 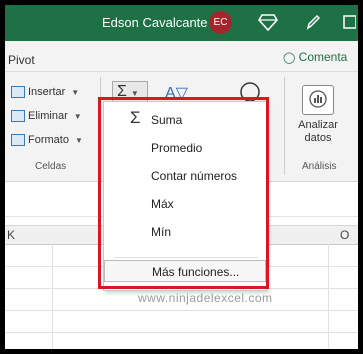 I want to click on format-label: Formato, so click(x=48, y=140).